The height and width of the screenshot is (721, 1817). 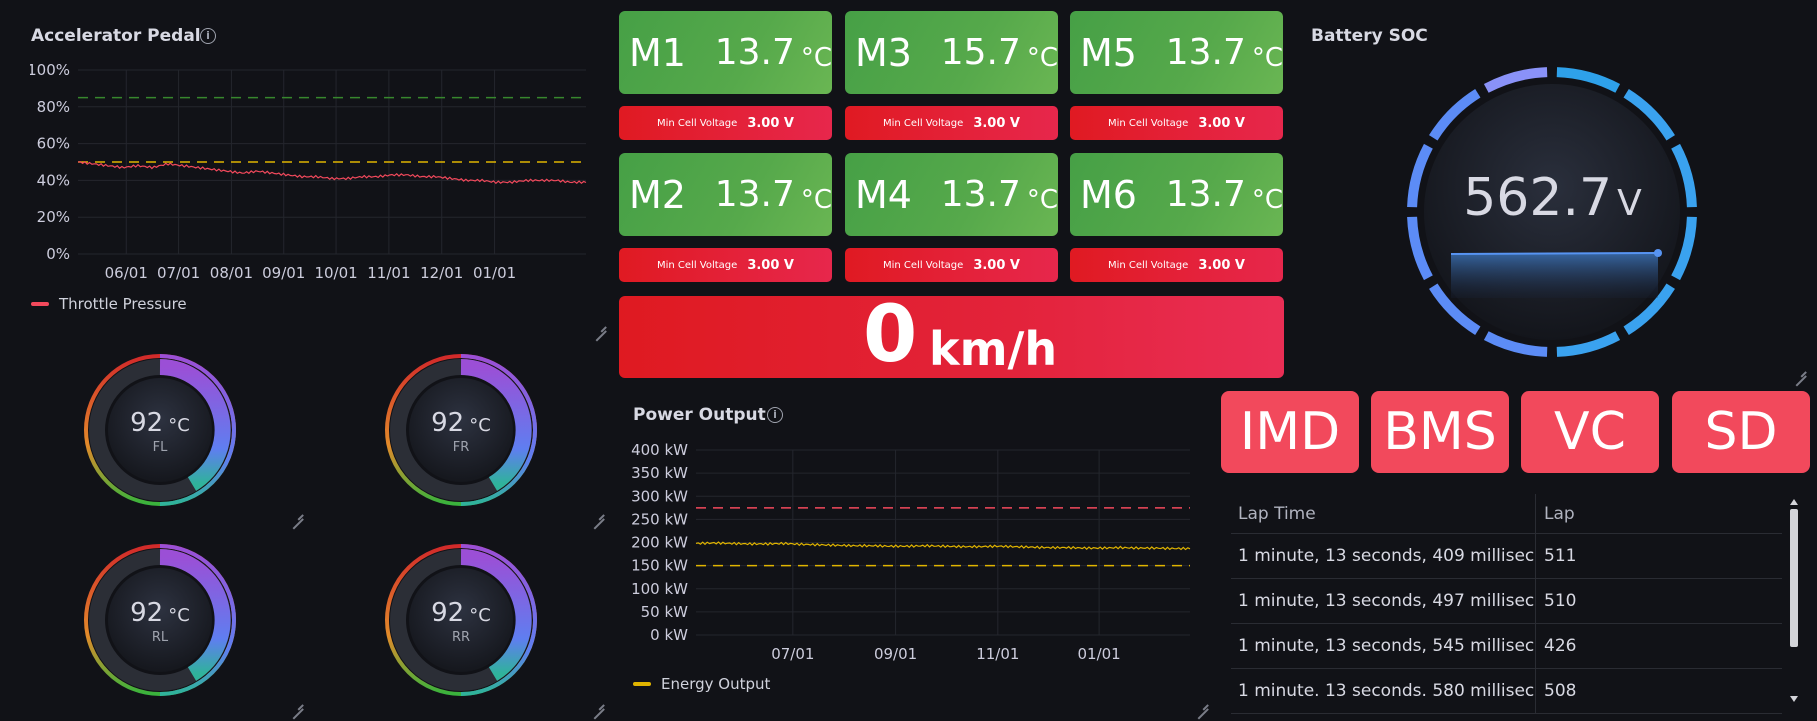 I want to click on y-tick-label: 250 kW, so click(x=659, y=519).